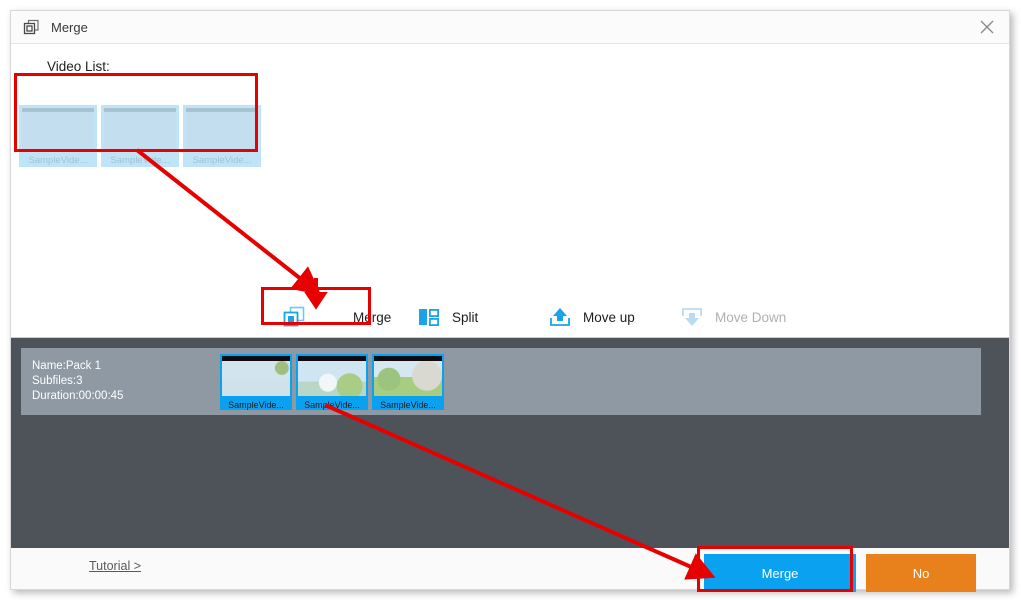 This screenshot has width=1021, height=600. What do you see at coordinates (447, 317) in the screenshot?
I see `split-tool-button: Split` at bounding box center [447, 317].